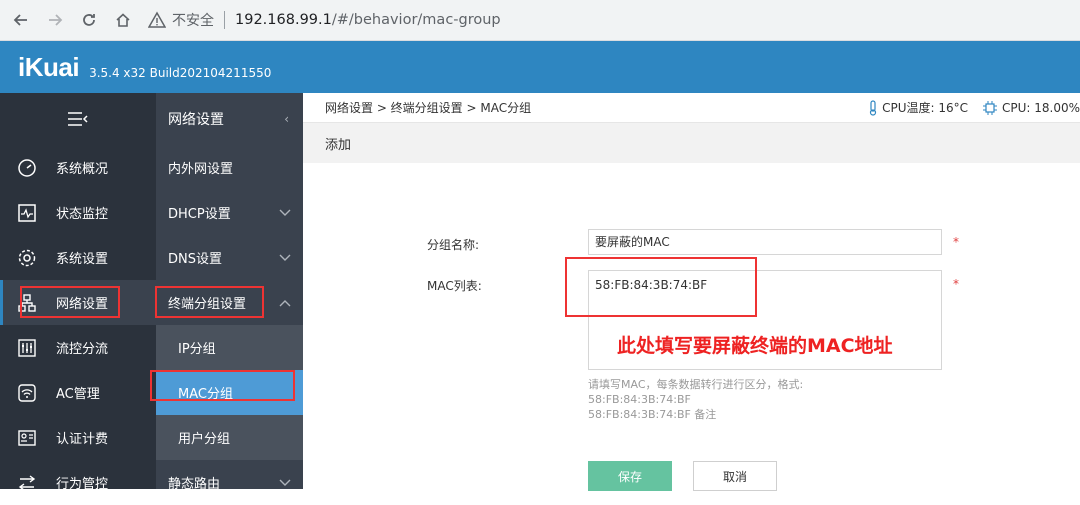 Image resolution: width=1080 pixels, height=505 pixels. I want to click on chevron-up-icon, so click(285, 302).